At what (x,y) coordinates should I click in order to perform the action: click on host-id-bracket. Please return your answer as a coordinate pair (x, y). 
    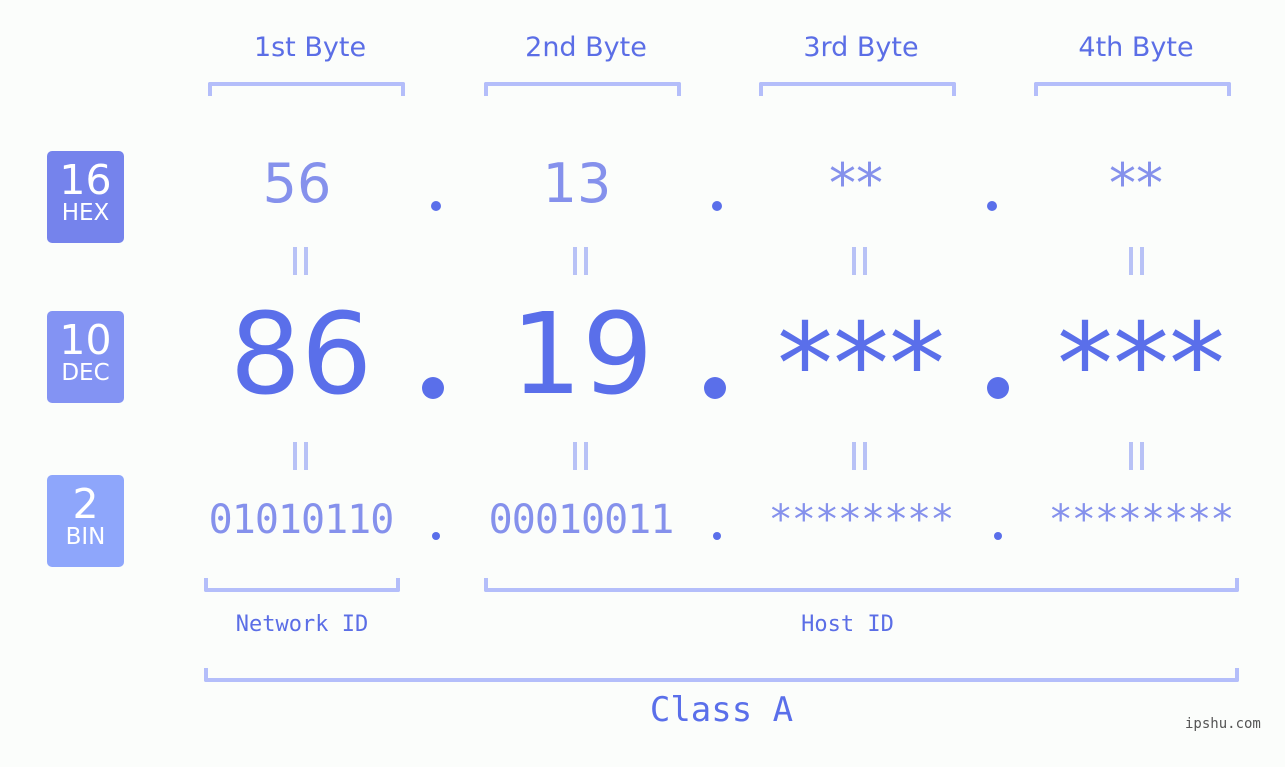
    Looking at the image, I should click on (861, 585).